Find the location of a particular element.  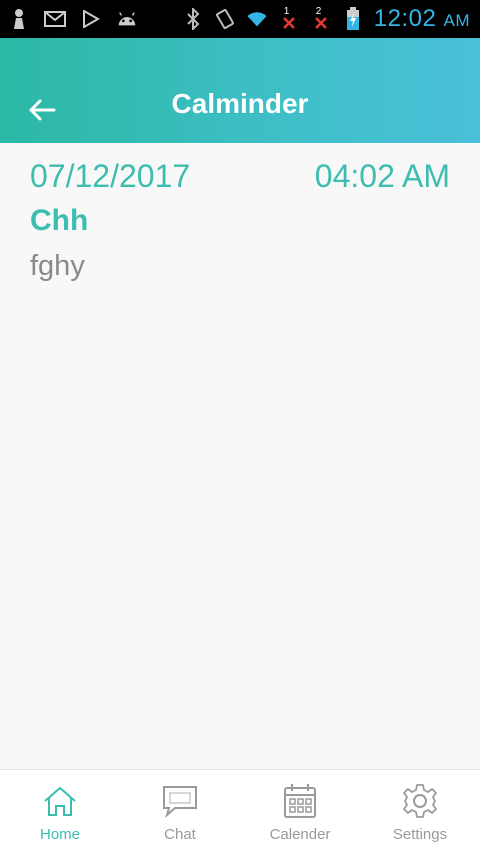

app-title: Calminder is located at coordinates (240, 103).